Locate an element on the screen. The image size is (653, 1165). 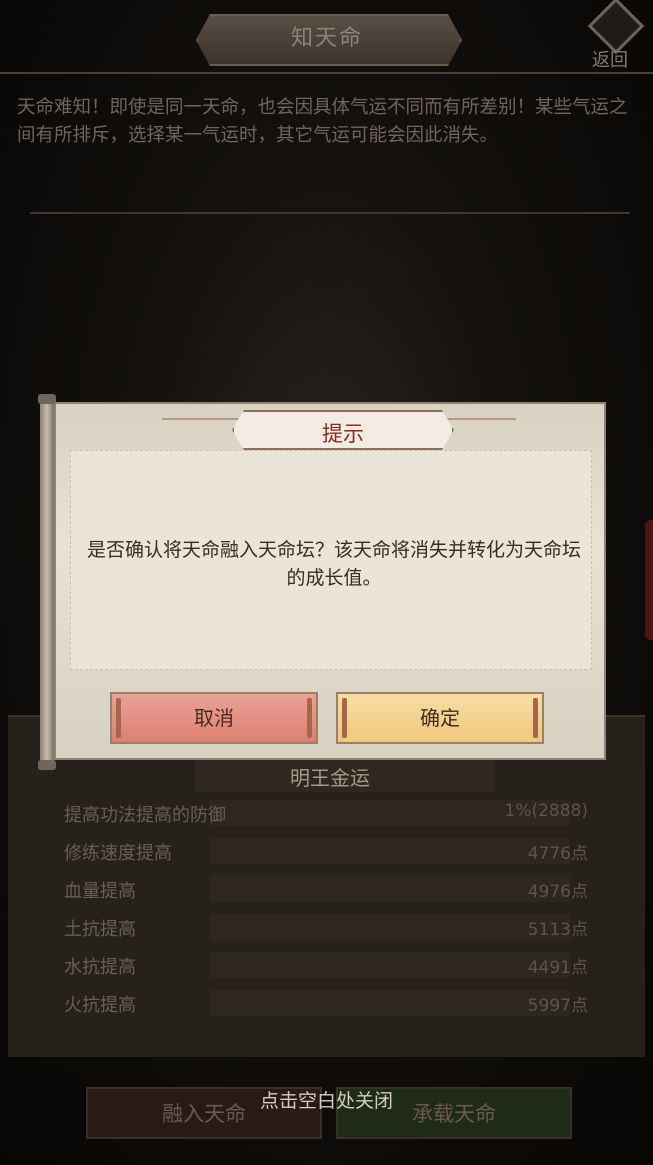
dialog-title: 提示 is located at coordinates (343, 434).